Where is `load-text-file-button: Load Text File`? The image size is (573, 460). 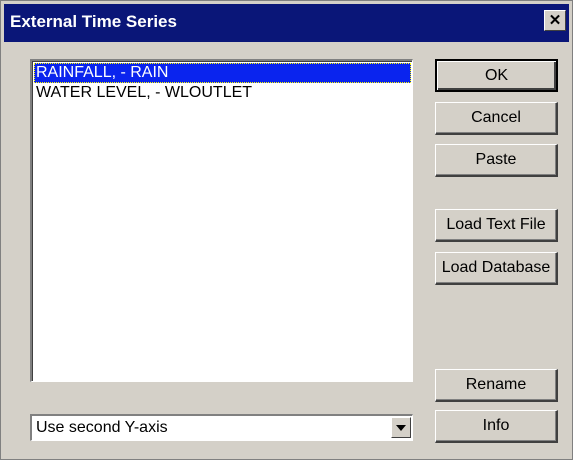
load-text-file-button: Load Text File is located at coordinates (496, 225).